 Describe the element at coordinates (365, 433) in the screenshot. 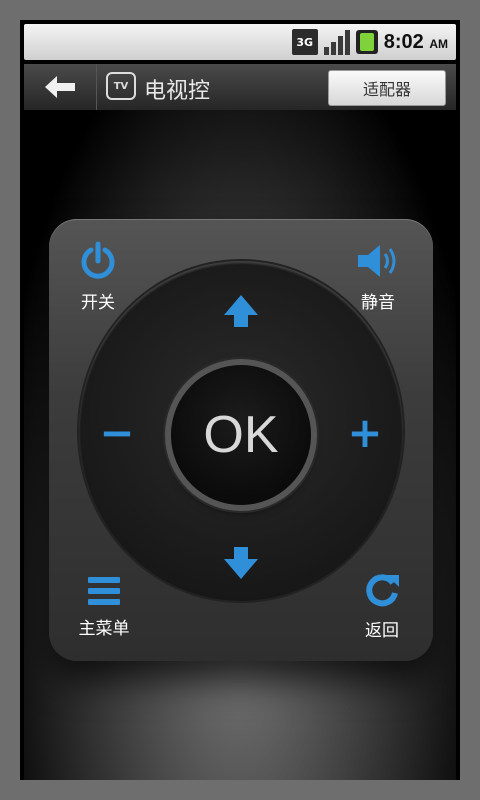

I see `plus-button: +` at that location.